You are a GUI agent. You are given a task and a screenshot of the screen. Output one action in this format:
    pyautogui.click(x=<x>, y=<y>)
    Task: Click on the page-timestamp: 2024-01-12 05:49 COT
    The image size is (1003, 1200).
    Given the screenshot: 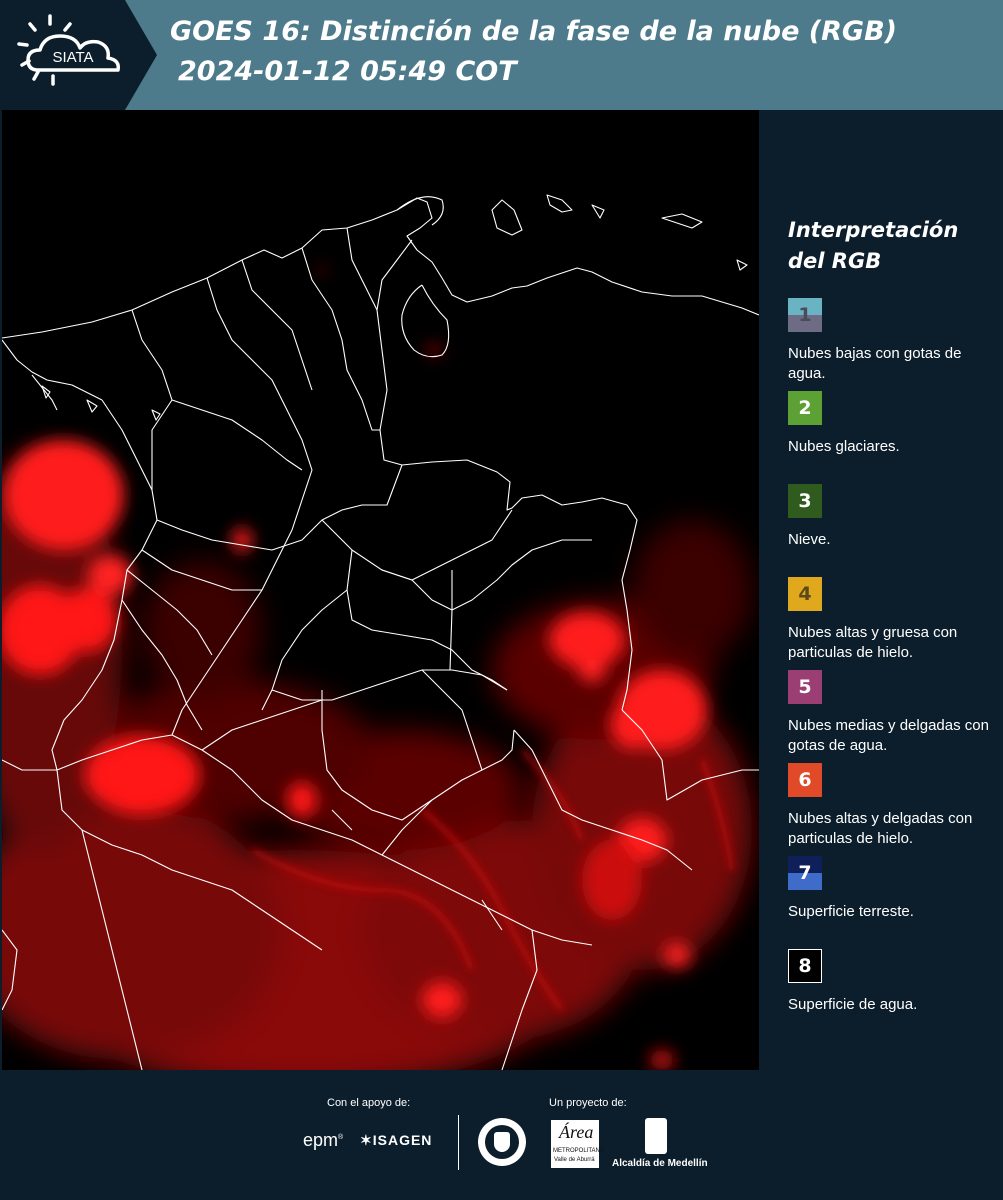 What is the action you would take?
    pyautogui.click(x=347, y=71)
    